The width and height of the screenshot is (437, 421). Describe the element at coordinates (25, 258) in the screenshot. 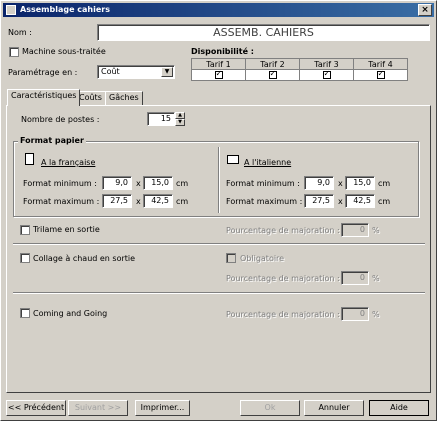

I see `collage-checkbox` at that location.